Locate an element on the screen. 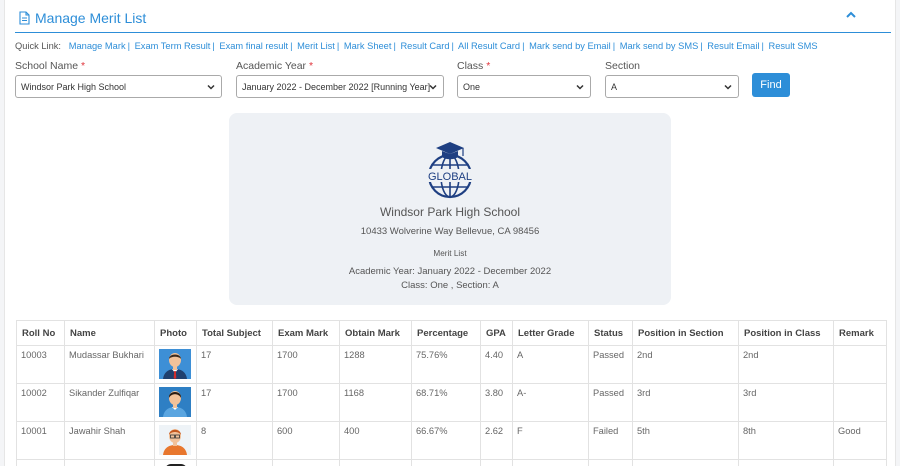 Image resolution: width=900 pixels, height=466 pixels. cell-status: Failed is located at coordinates (610, 440).